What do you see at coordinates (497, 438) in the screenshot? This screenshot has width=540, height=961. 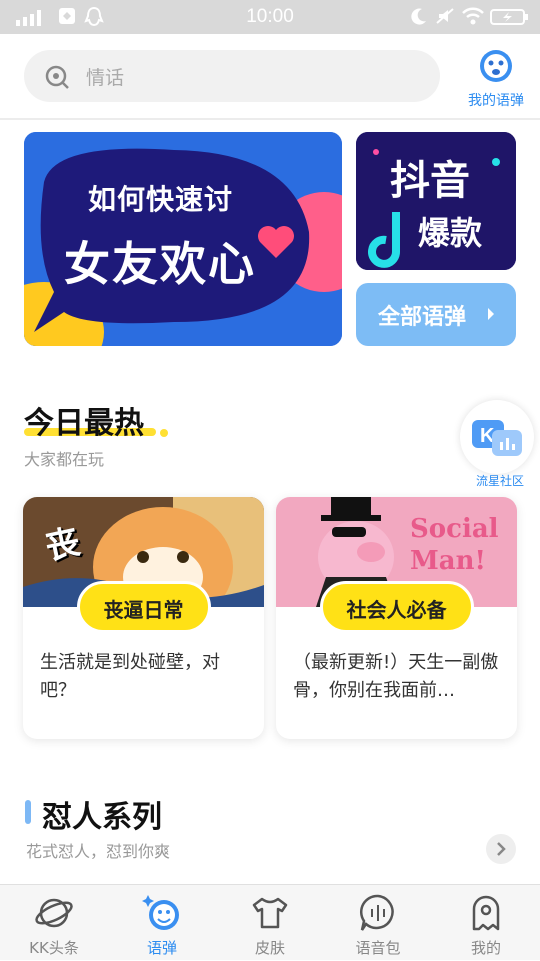 I see `community-icon: K` at bounding box center [497, 438].